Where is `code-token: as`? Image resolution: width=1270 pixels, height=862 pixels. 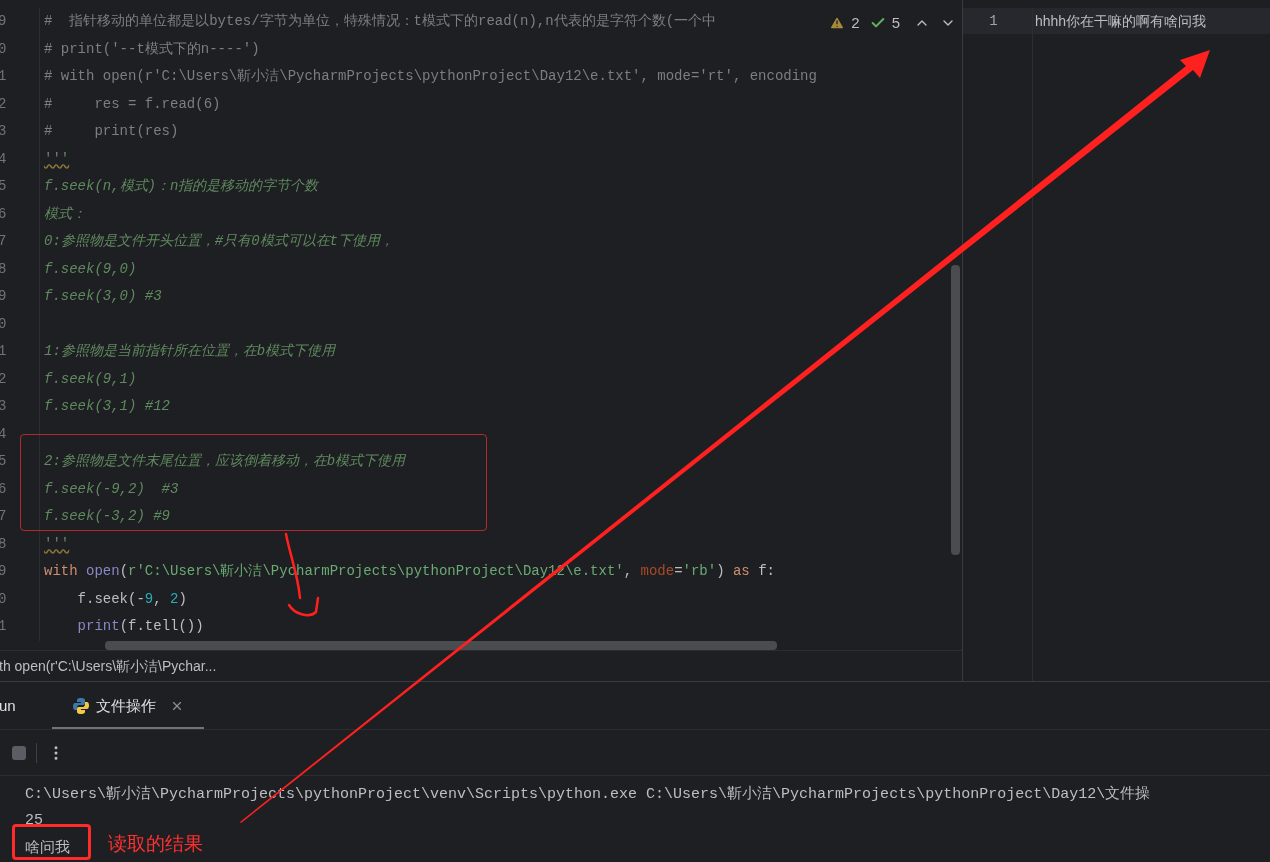
code-token: as is located at coordinates (741, 571).